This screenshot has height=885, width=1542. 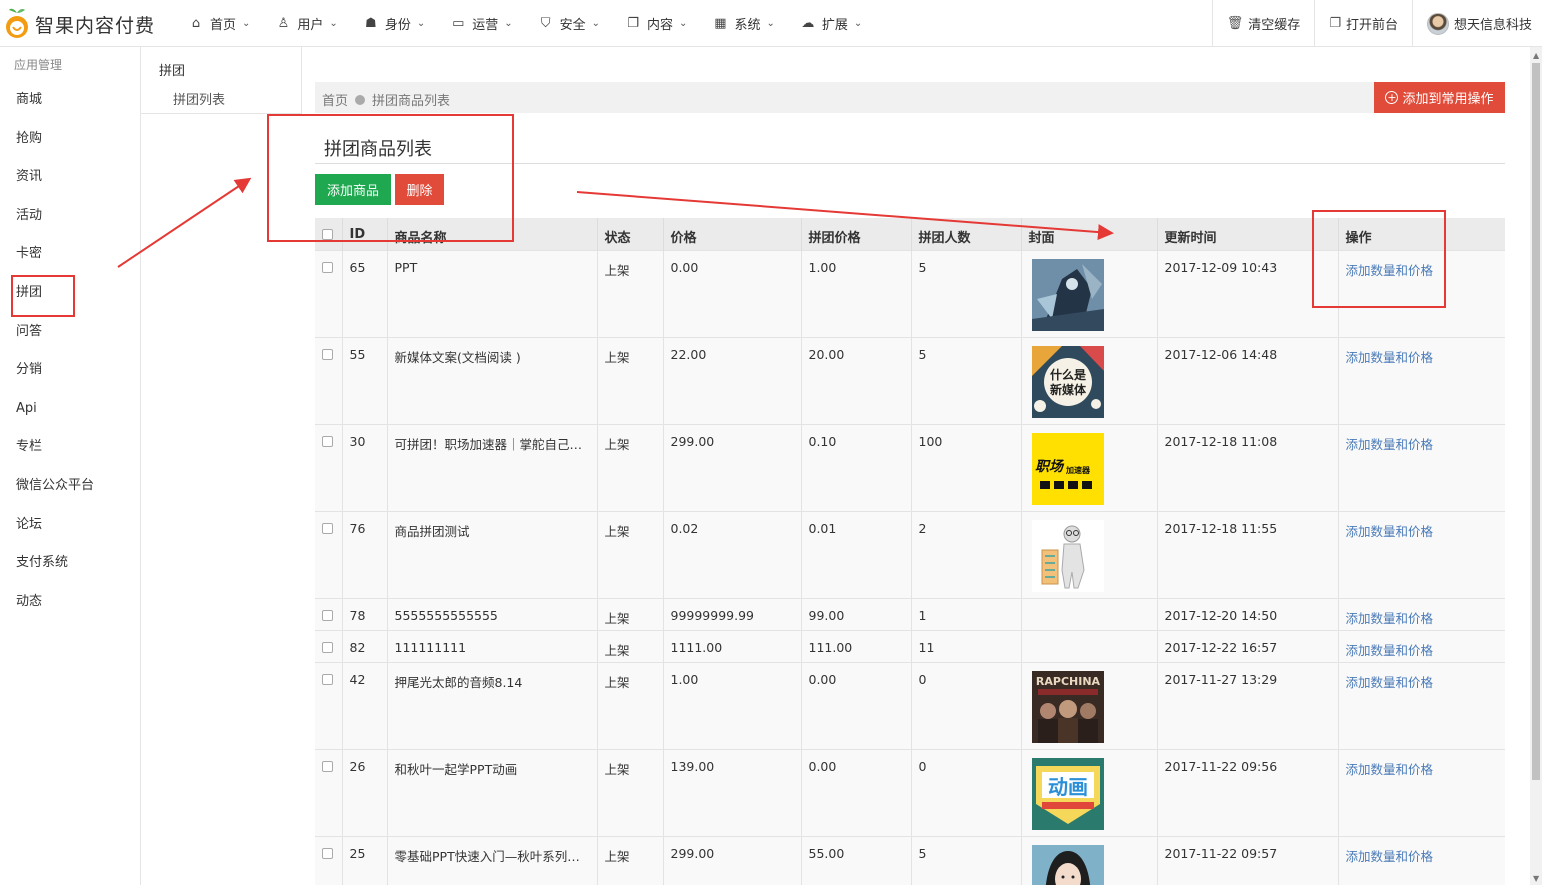 What do you see at coordinates (731, 645) in the screenshot?
I see `cell-price: 1111.00` at bounding box center [731, 645].